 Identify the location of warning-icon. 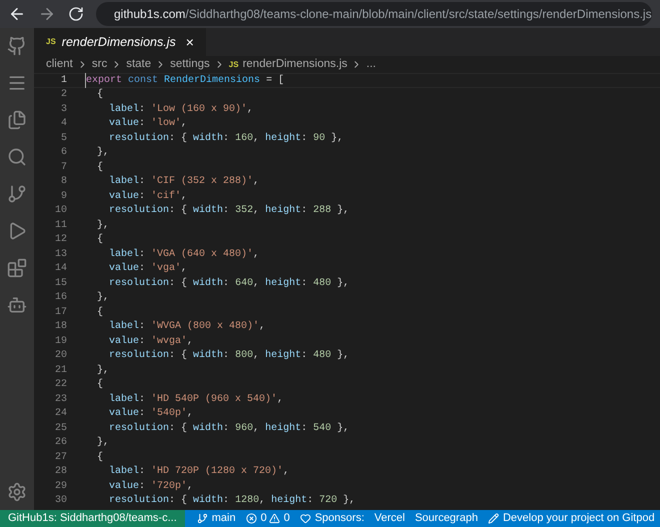
(274, 518).